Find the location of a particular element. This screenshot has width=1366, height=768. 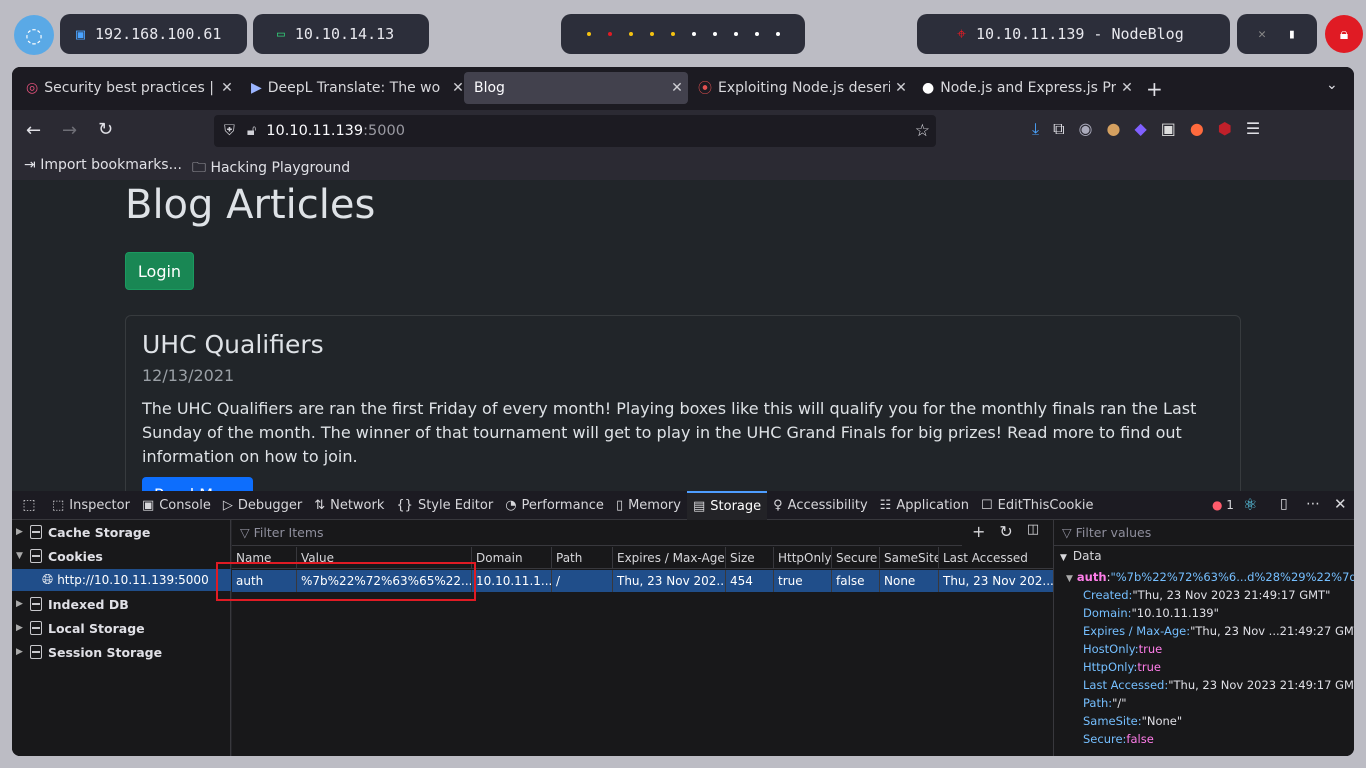

tab-style-editor: {} Style Editor is located at coordinates (444, 505).